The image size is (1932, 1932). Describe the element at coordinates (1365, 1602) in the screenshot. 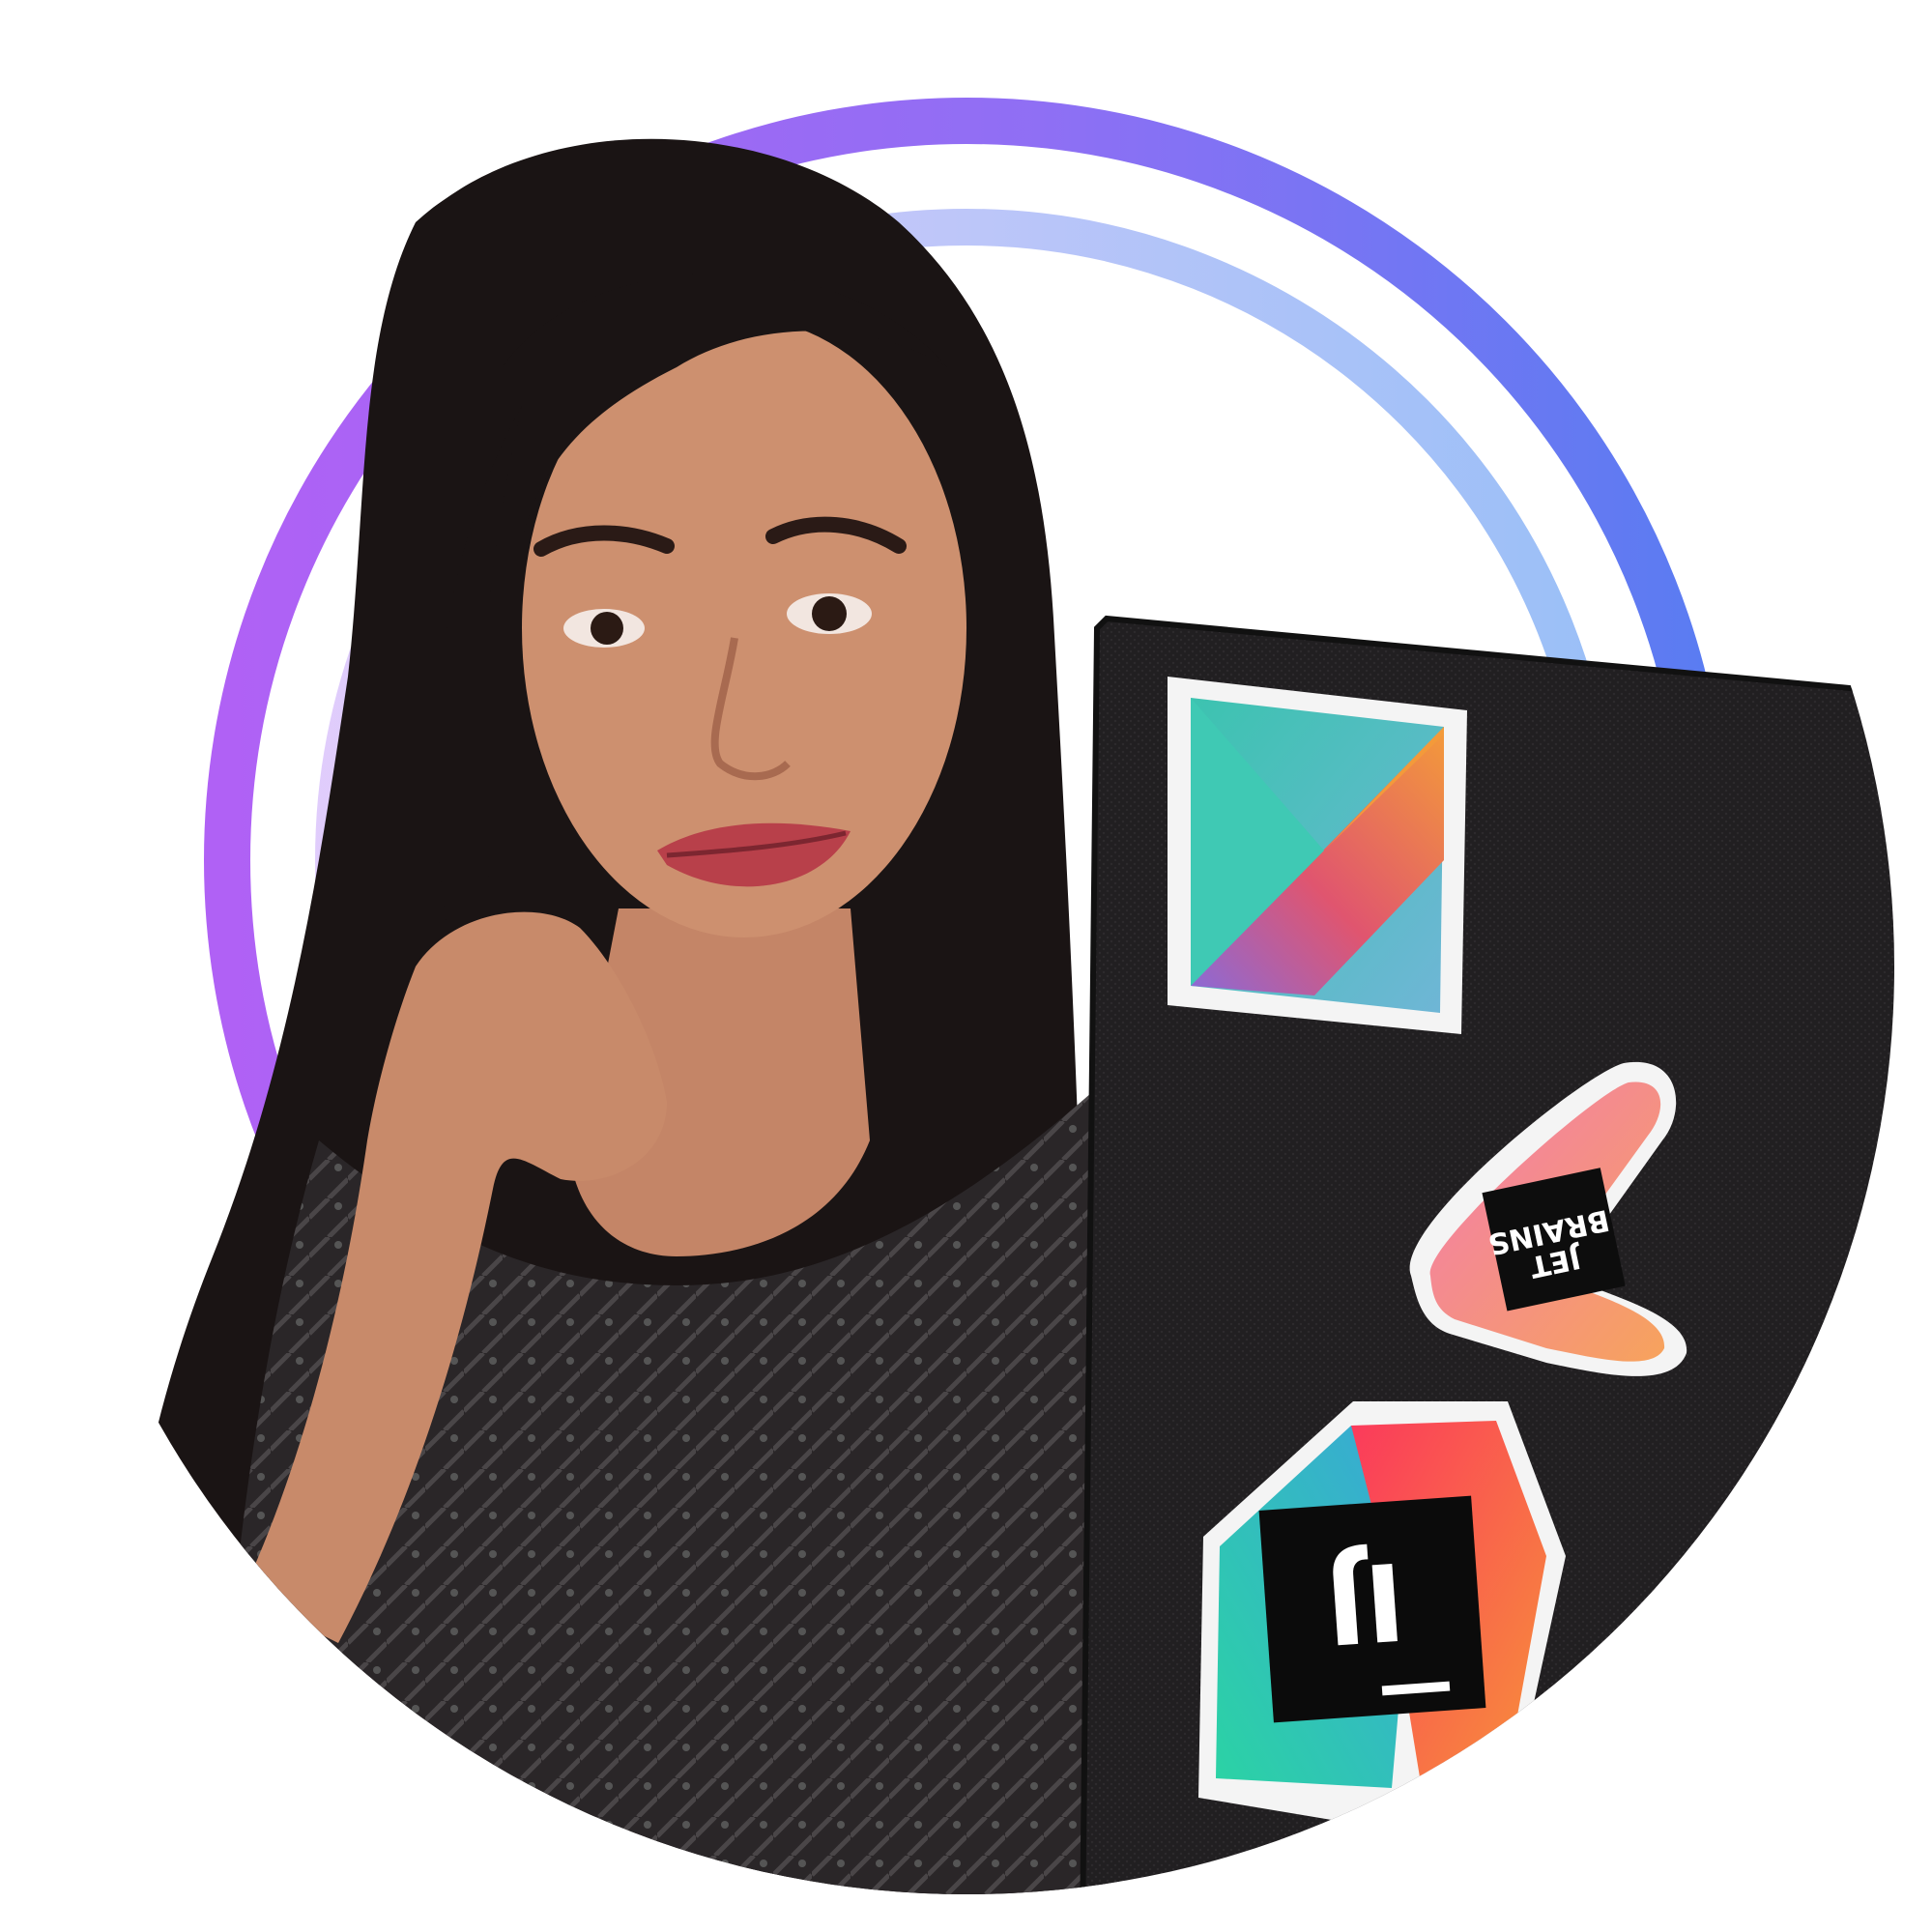

I see `intellij-text: IJ` at that location.